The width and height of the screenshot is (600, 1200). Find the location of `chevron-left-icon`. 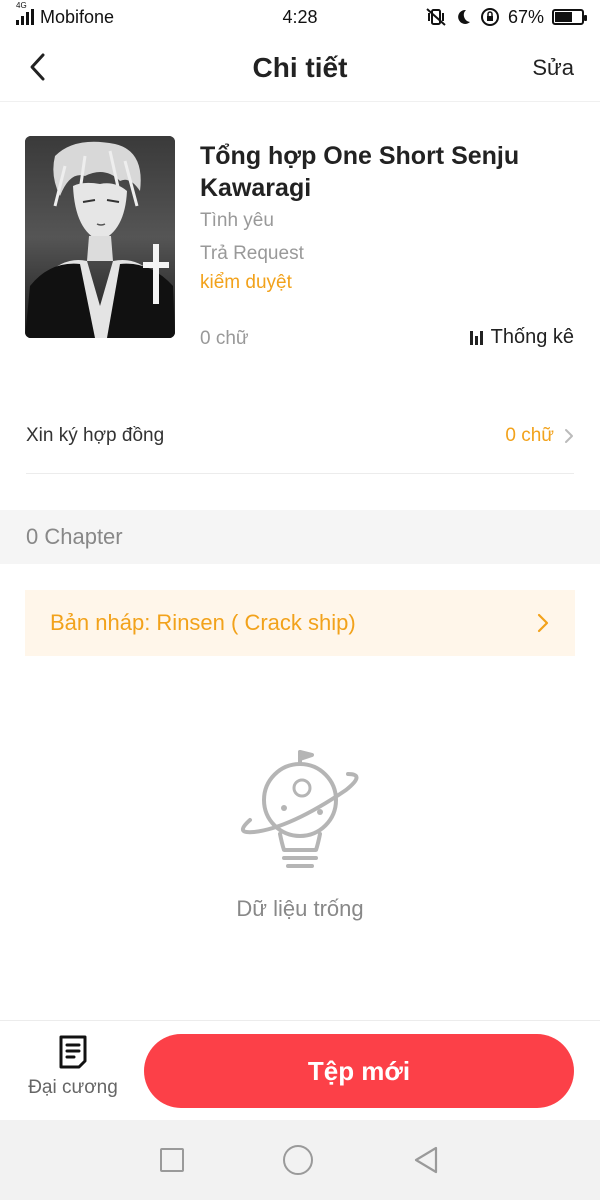

chevron-left-icon is located at coordinates (37, 67).